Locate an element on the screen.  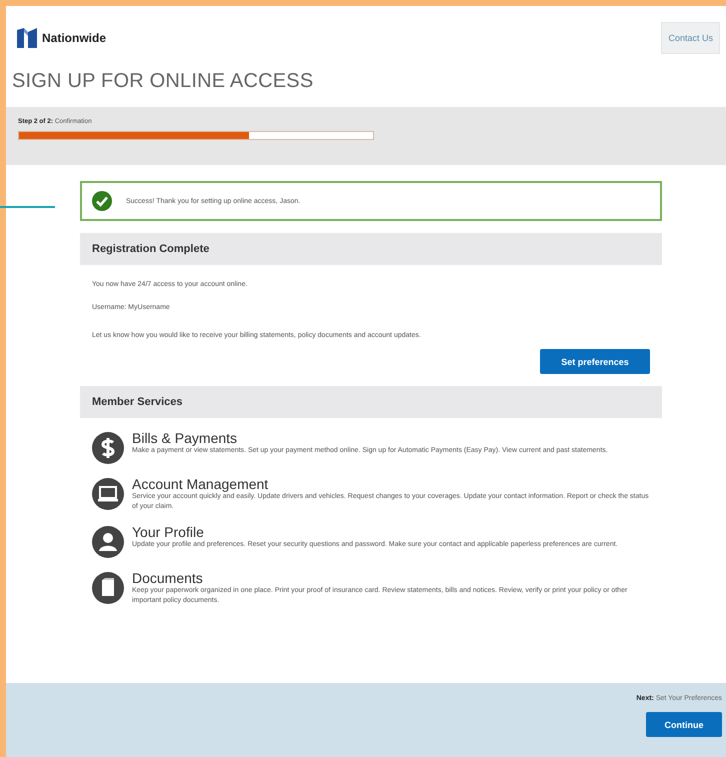
document-icon is located at coordinates (108, 588).